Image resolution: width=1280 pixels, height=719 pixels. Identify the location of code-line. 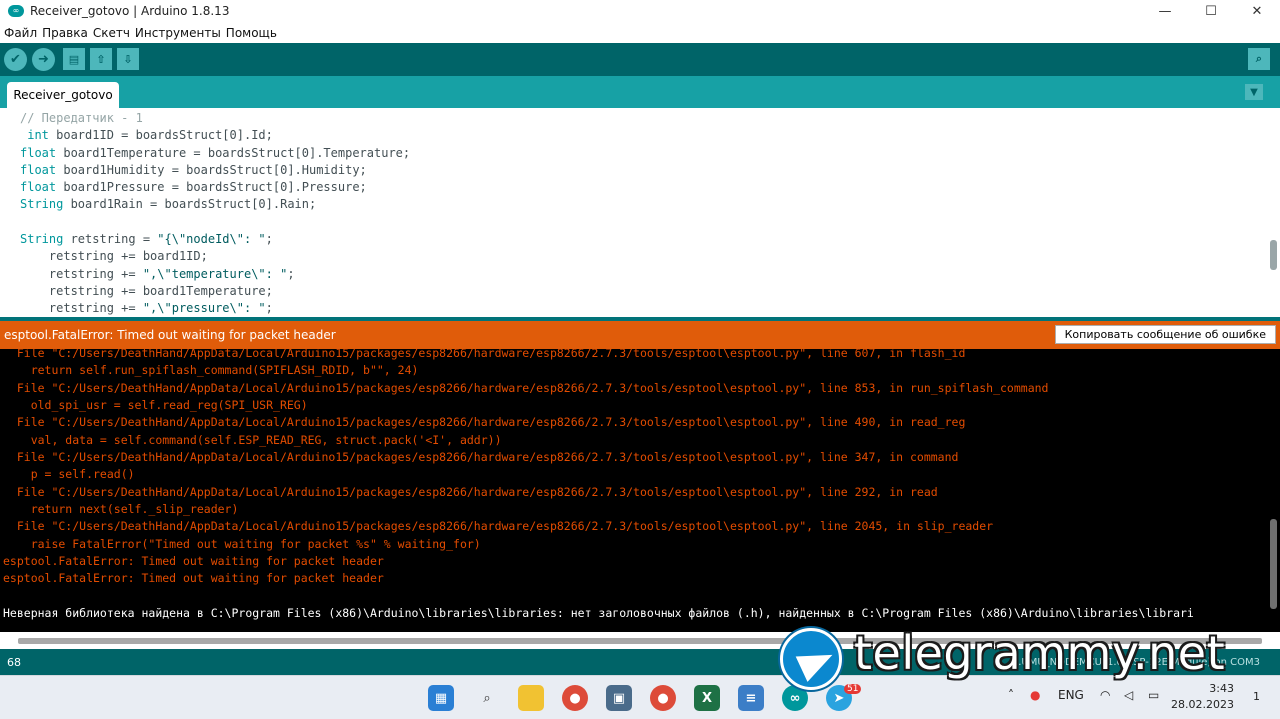
(215, 222).